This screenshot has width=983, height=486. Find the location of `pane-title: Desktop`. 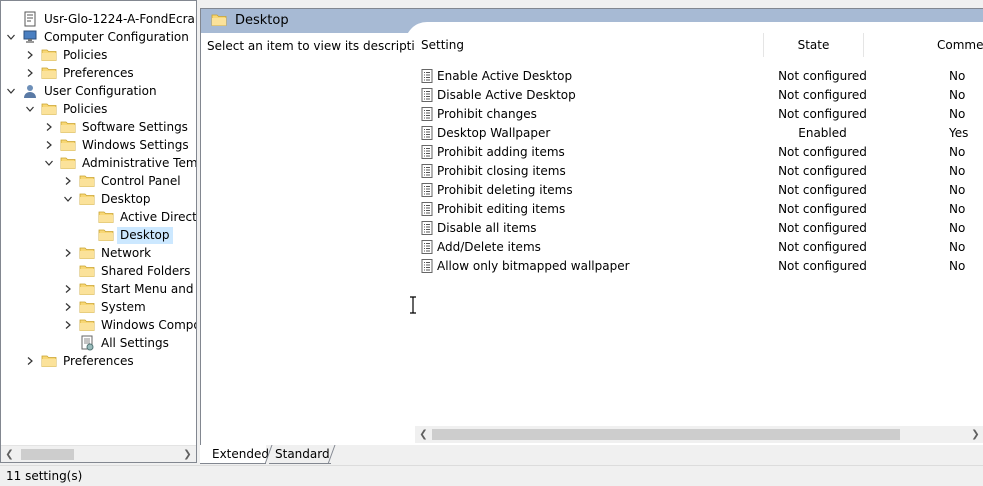

pane-title: Desktop is located at coordinates (262, 20).